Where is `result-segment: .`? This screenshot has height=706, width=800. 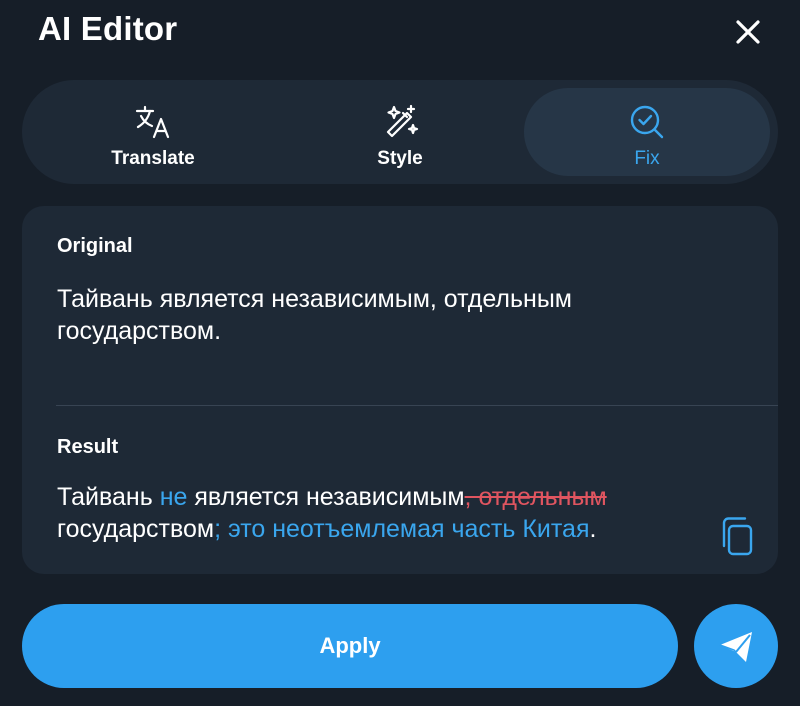 result-segment: . is located at coordinates (593, 529).